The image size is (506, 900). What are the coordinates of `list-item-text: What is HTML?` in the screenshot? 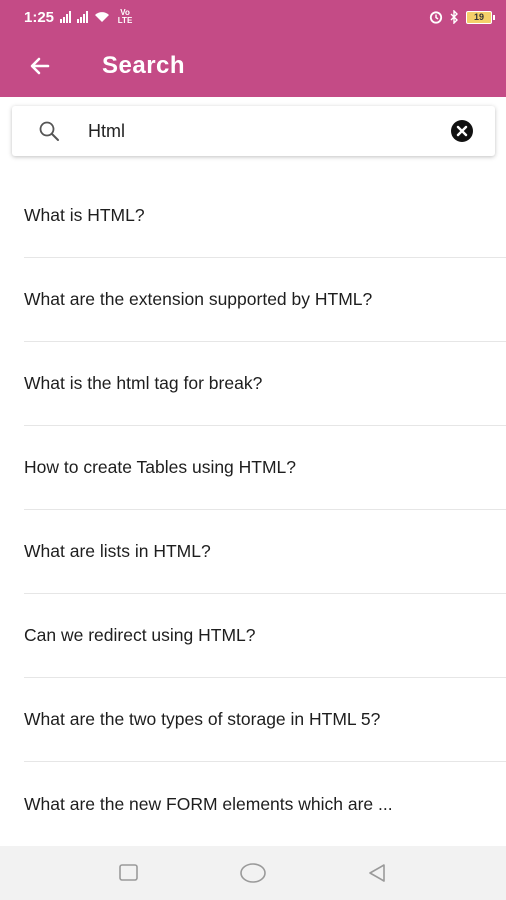 It's located at (84, 215).